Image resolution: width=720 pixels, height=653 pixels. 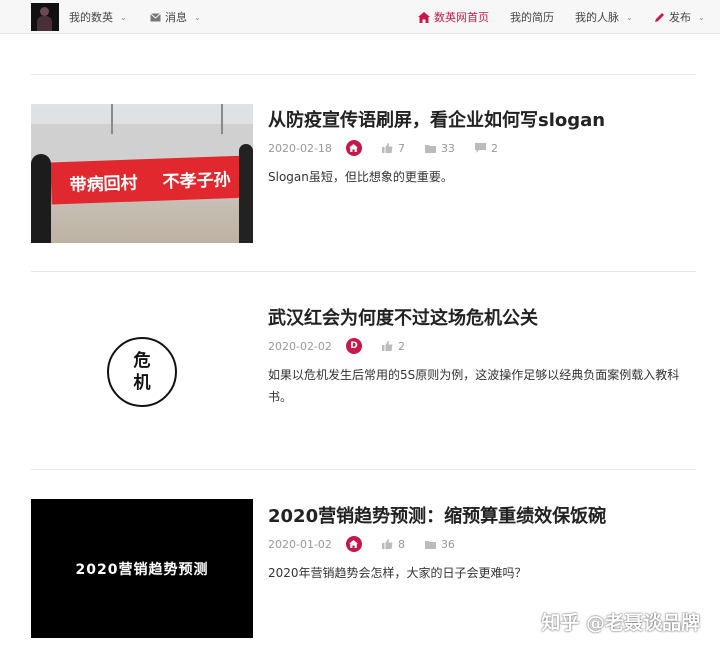 I want to click on favorites-count: 33, so click(x=447, y=148).